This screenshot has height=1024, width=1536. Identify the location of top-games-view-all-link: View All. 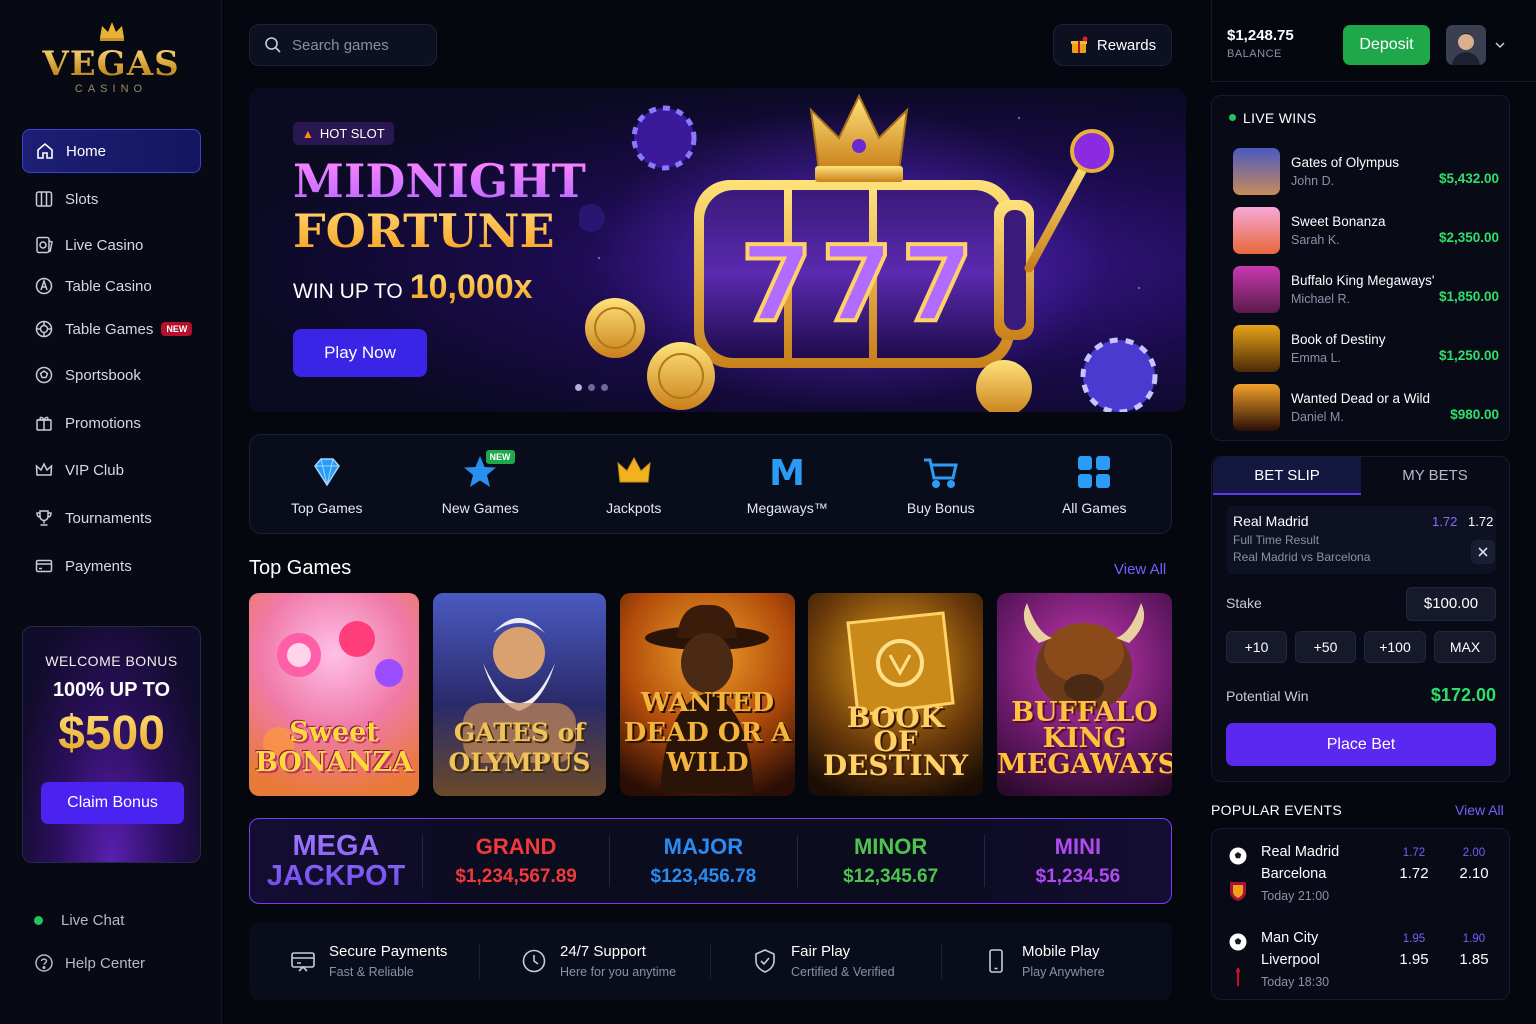
(1140, 569).